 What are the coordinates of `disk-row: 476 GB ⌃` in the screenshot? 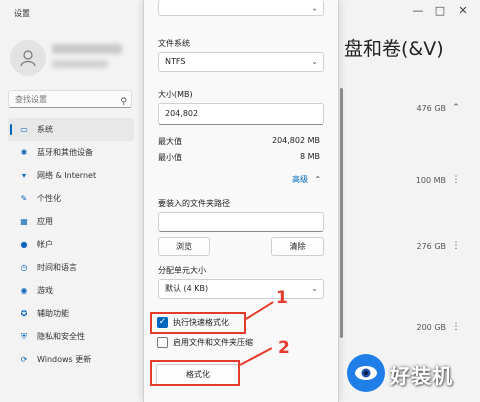 It's located at (402, 111).